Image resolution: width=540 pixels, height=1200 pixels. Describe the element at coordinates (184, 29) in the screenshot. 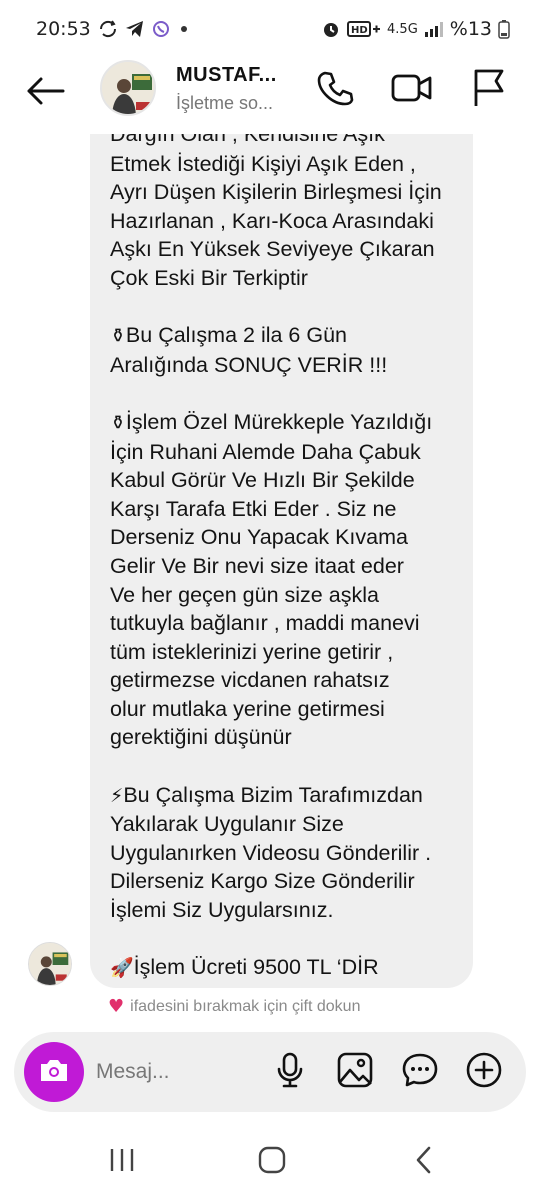

I see `dot-icon` at that location.